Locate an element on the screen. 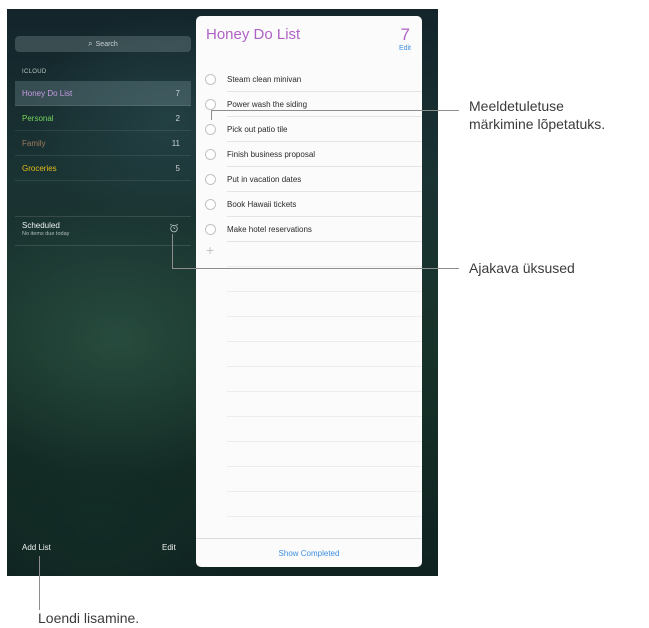 This screenshot has height=628, width=649. callout-line-1: Meeldetuletuse is located at coordinates (516, 106).